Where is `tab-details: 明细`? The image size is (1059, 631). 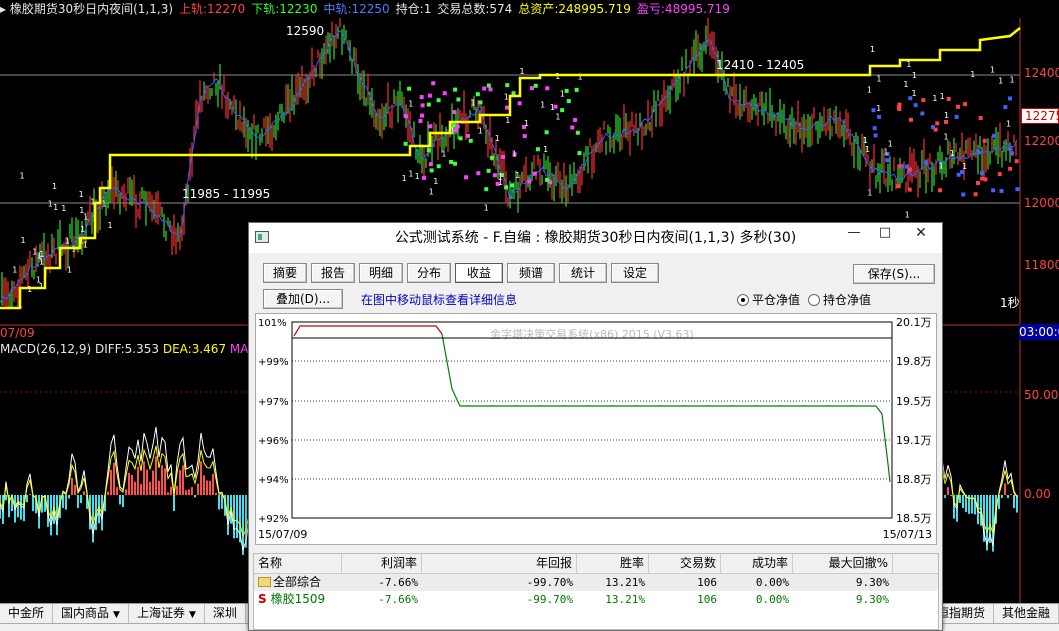
tab-details: 明细 is located at coordinates (381, 273).